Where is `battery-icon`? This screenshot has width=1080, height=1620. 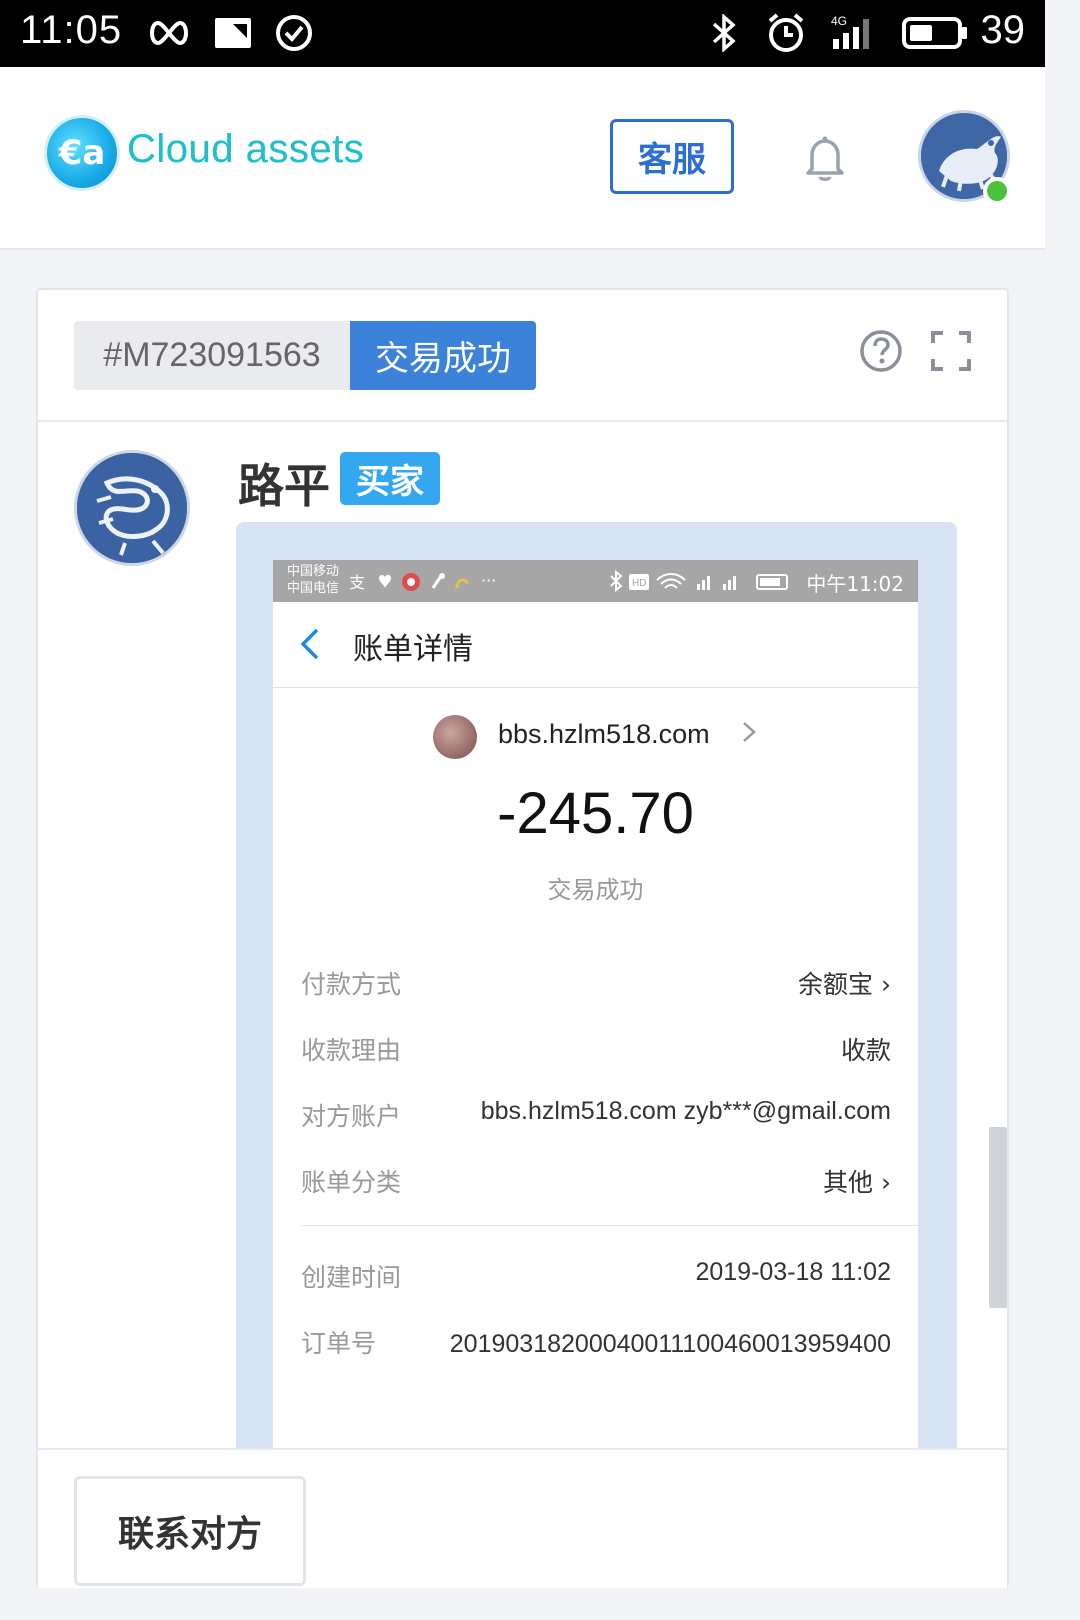
battery-icon is located at coordinates (935, 33).